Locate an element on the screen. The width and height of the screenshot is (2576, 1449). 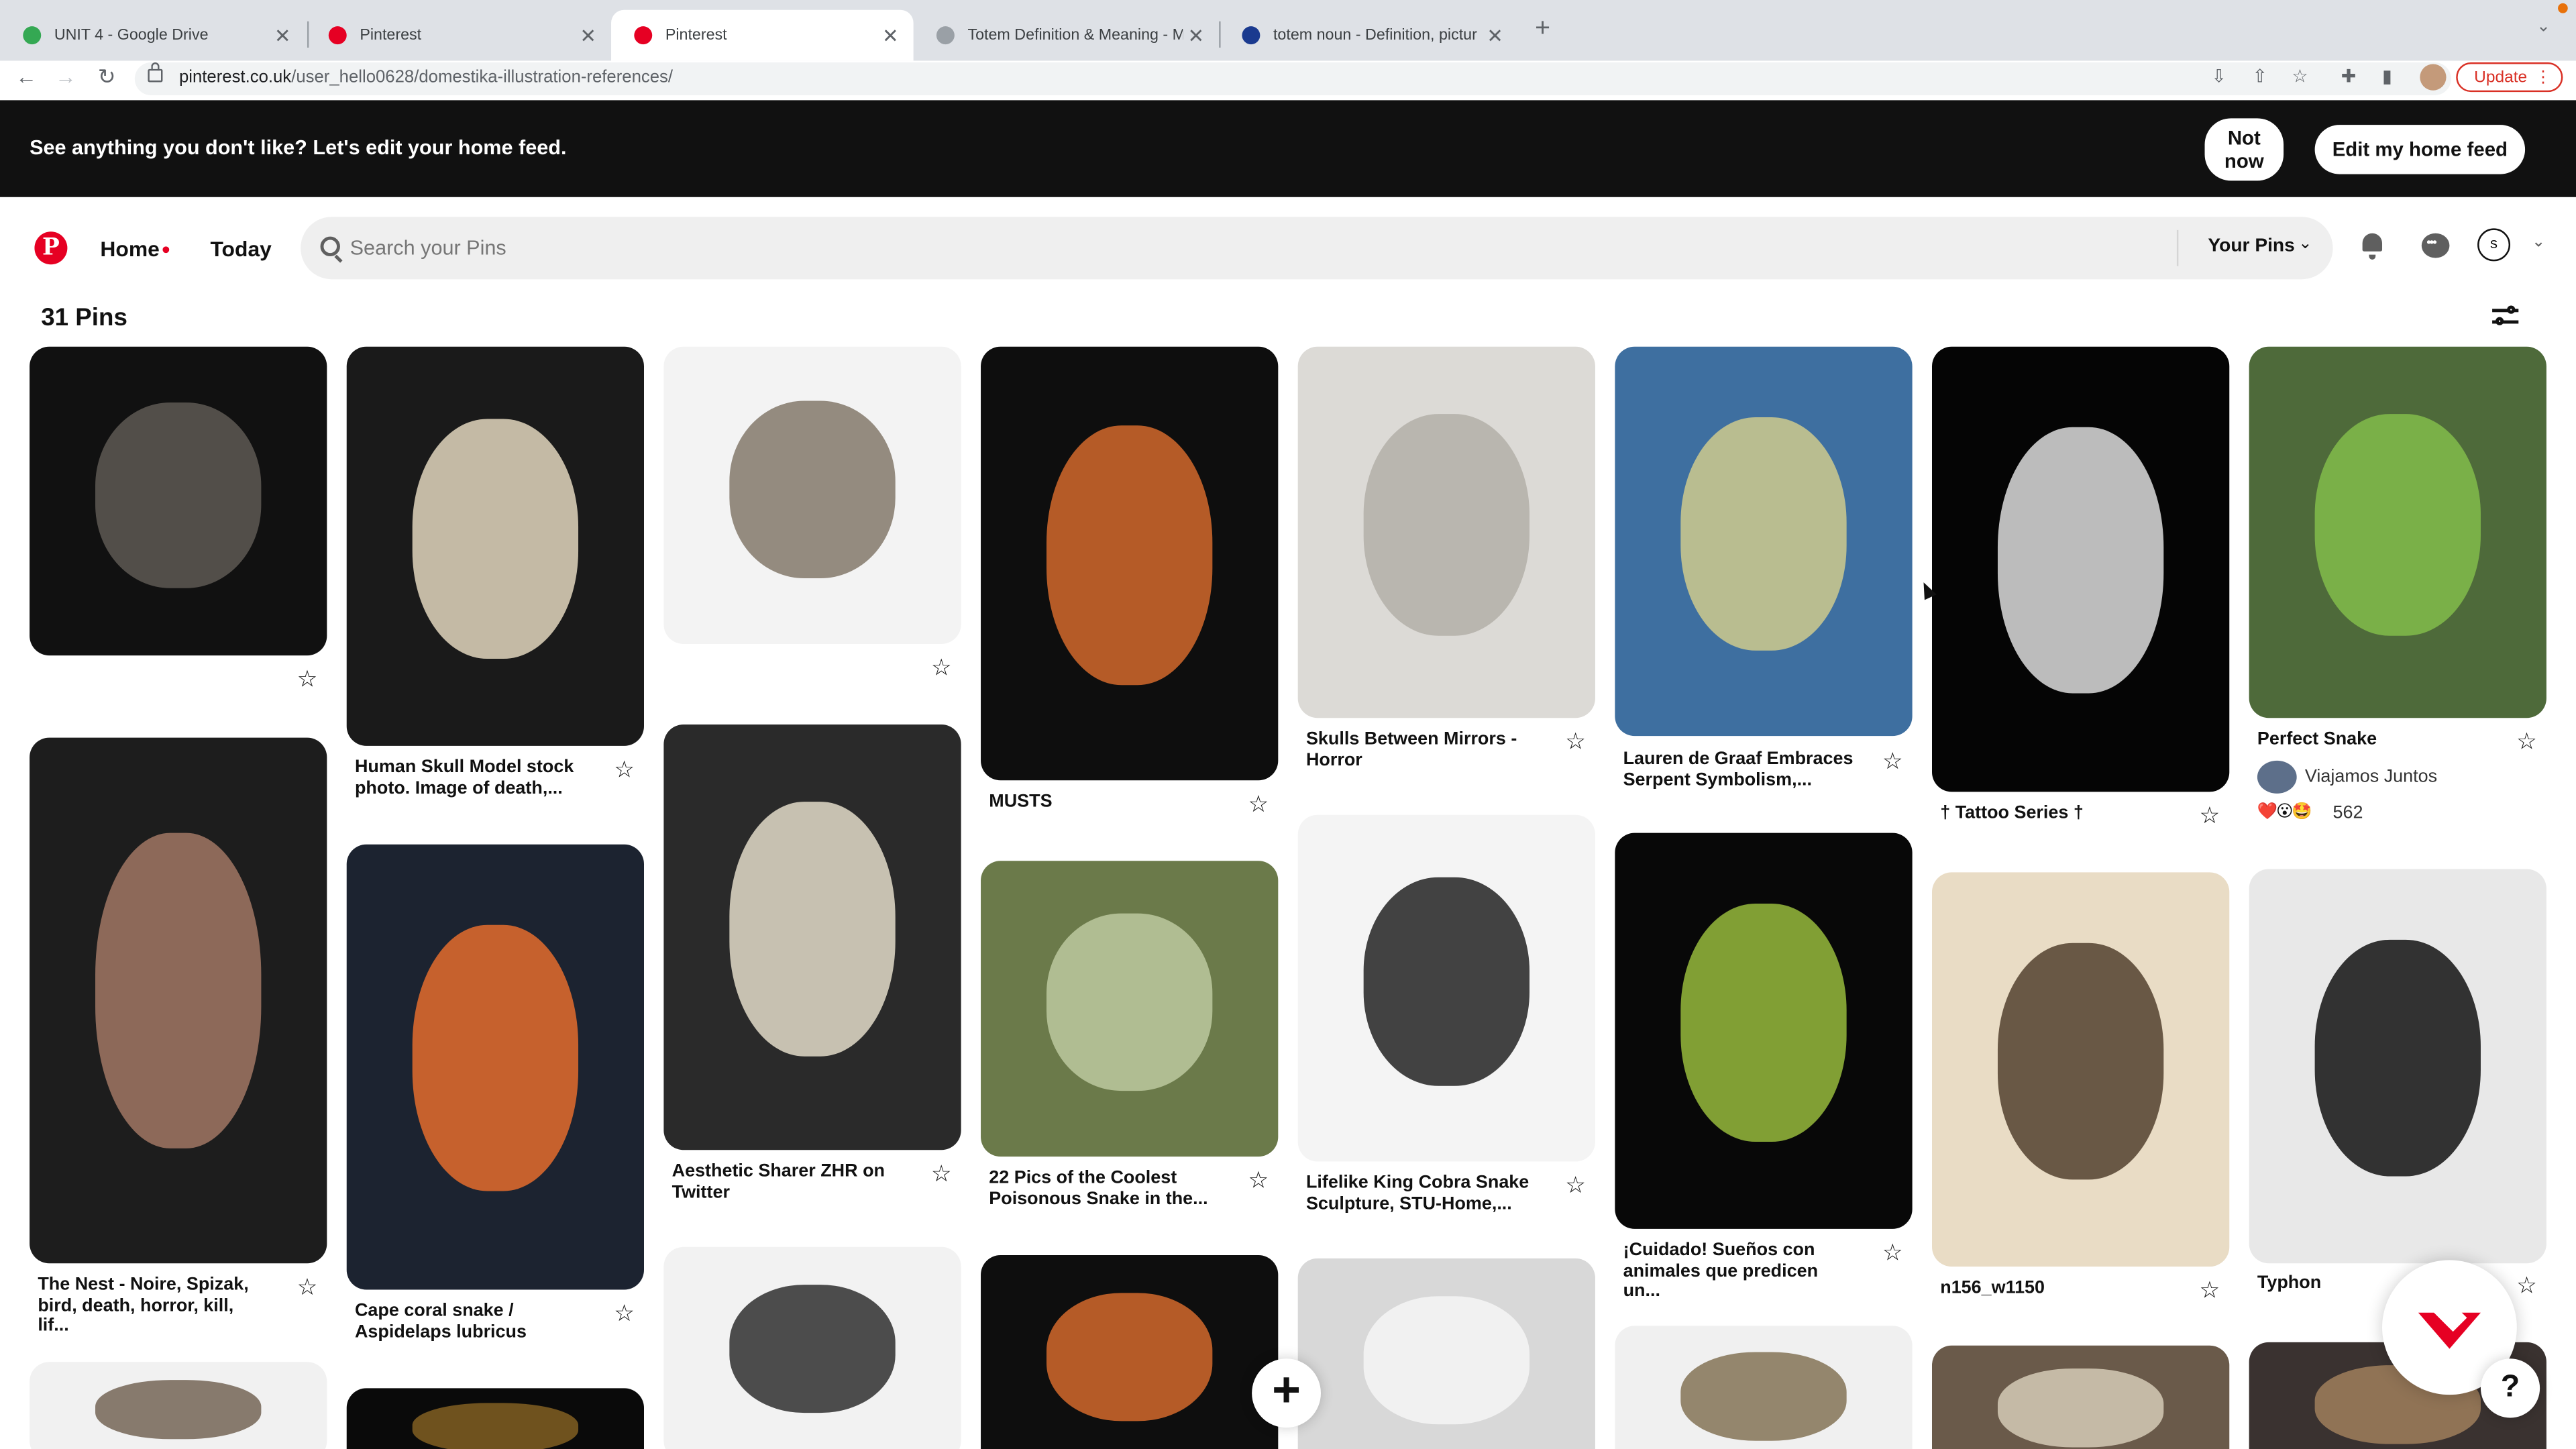
update-button: Update ⋮ is located at coordinates (2509, 77).